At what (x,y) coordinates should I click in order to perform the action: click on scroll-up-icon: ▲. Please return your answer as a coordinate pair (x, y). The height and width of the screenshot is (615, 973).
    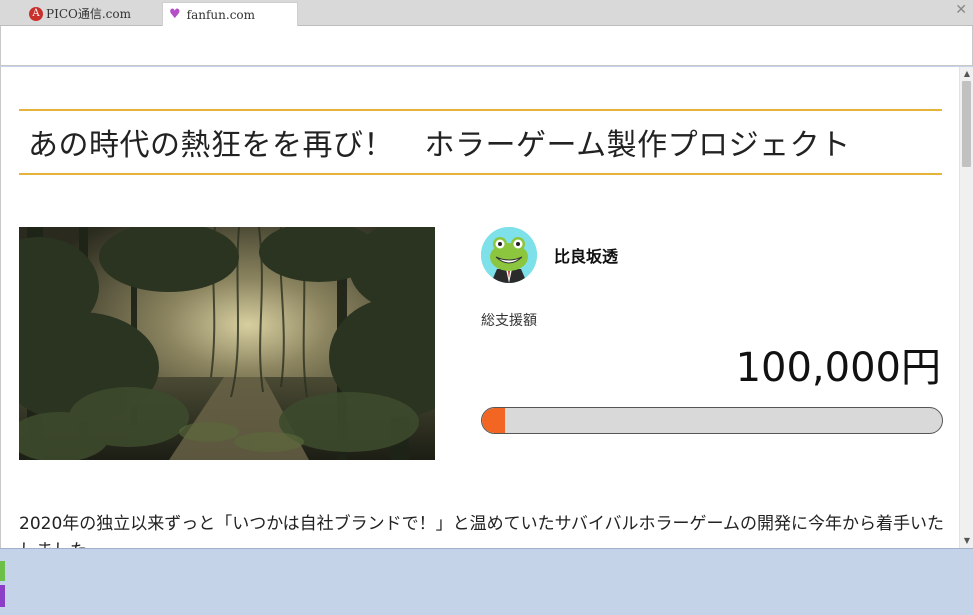
    Looking at the image, I should click on (966, 74).